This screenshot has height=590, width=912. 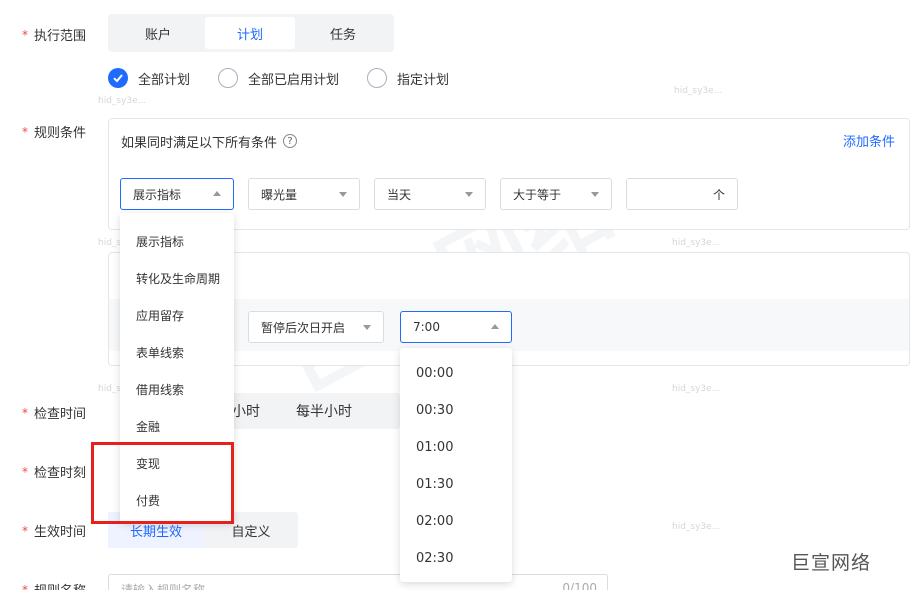 I want to click on metric-option: 转化及生命周期, so click(x=177, y=278).